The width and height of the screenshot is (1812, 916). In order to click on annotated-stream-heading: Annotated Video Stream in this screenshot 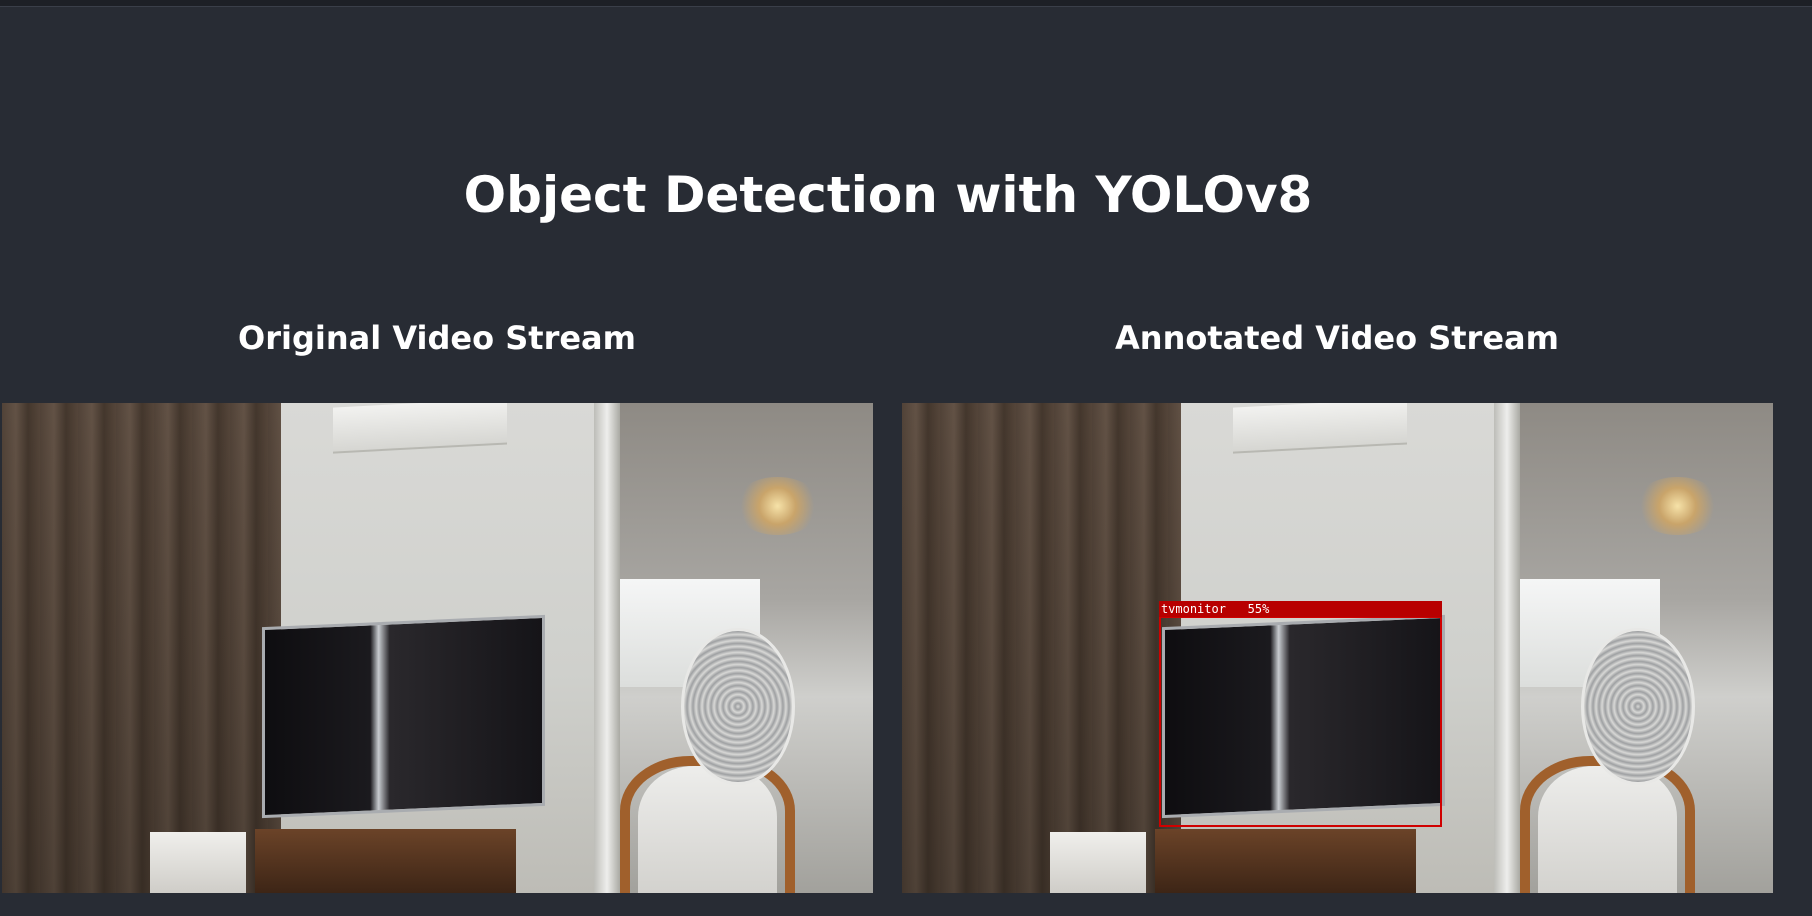, I will do `click(1337, 338)`.